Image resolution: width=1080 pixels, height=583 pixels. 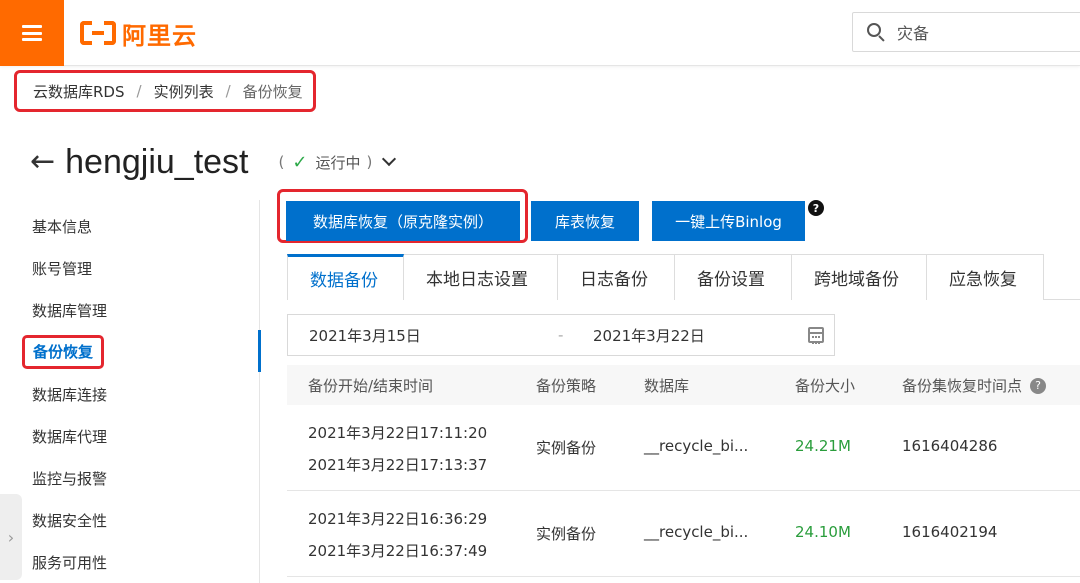 I want to click on tab-emergency-restore: 应急恢复, so click(x=985, y=277).